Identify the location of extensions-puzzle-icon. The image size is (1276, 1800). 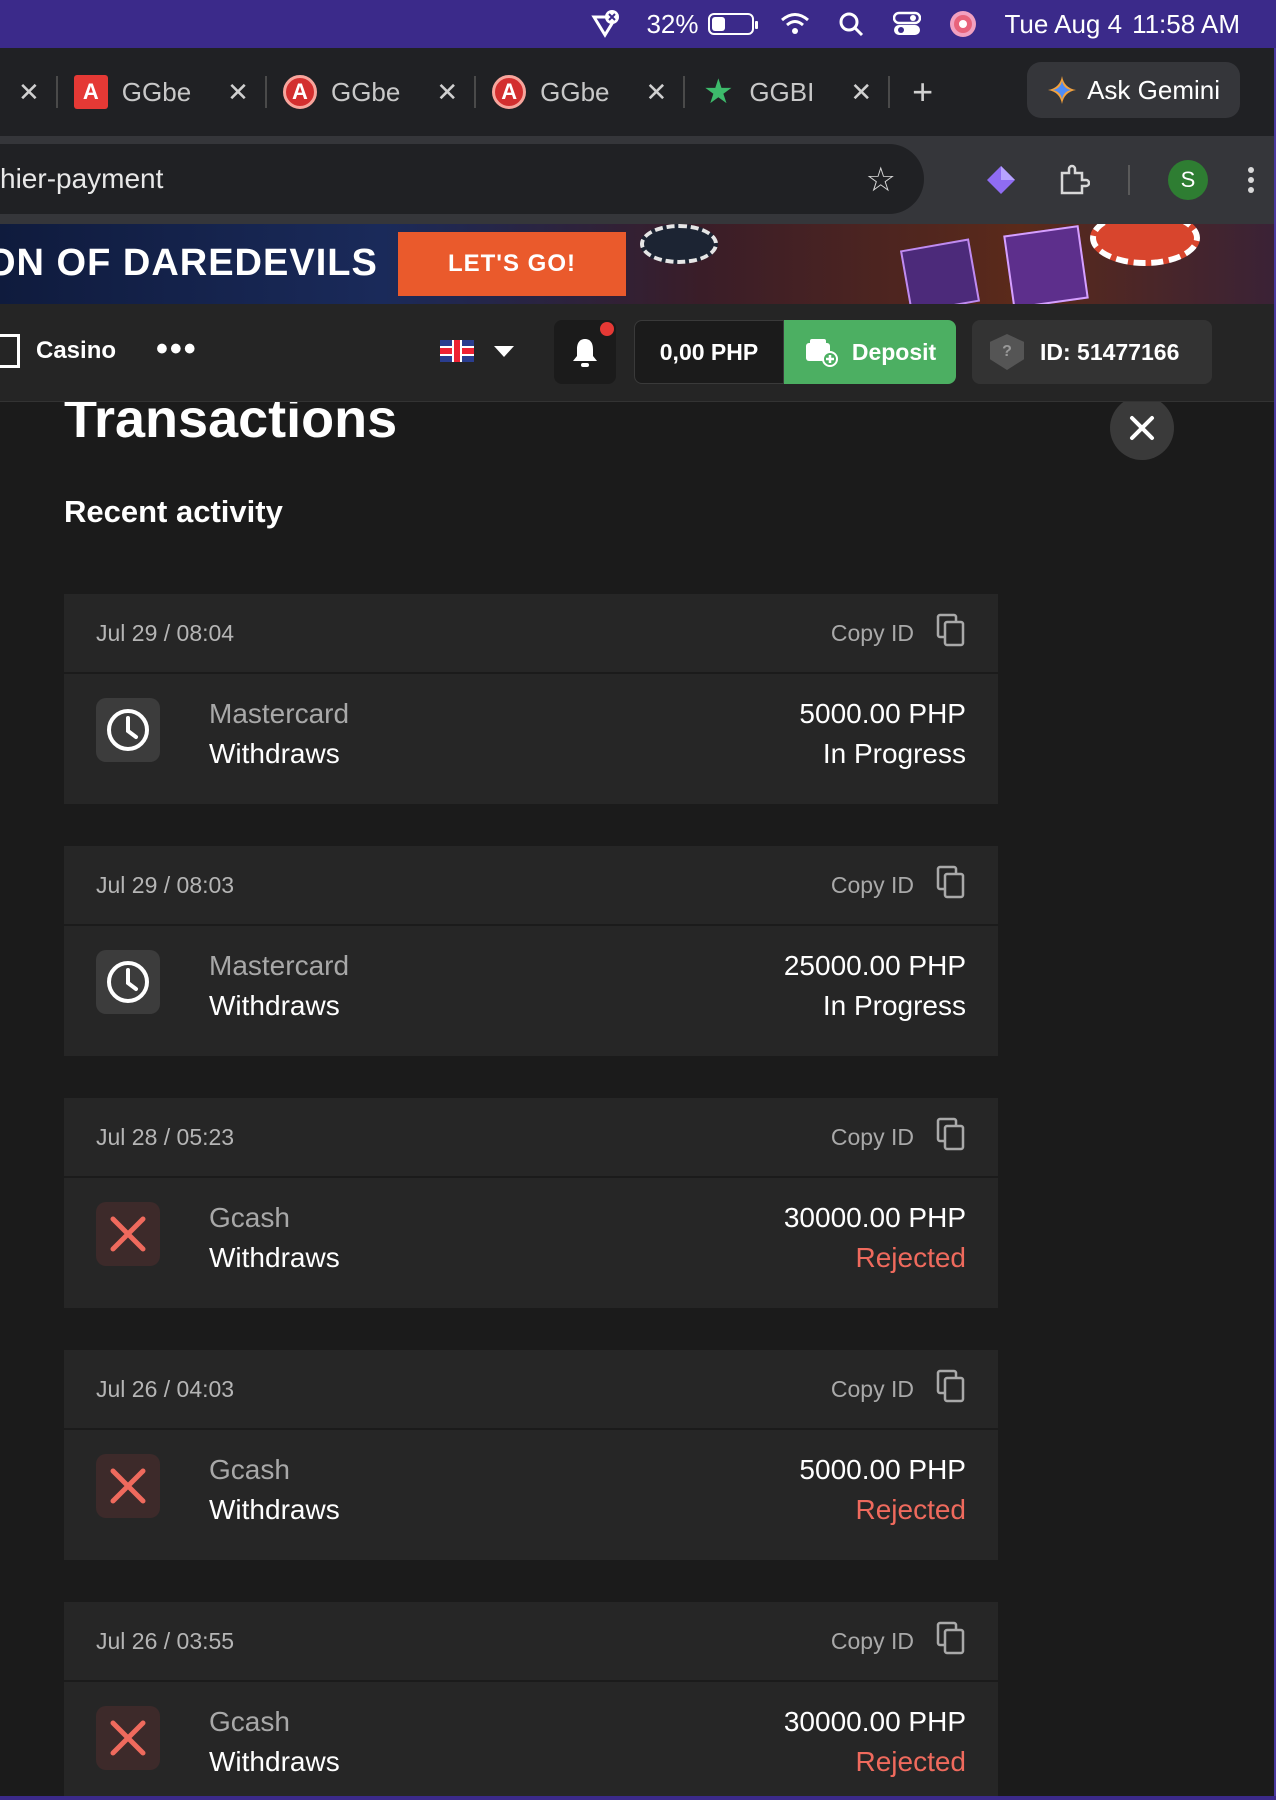
(1073, 180).